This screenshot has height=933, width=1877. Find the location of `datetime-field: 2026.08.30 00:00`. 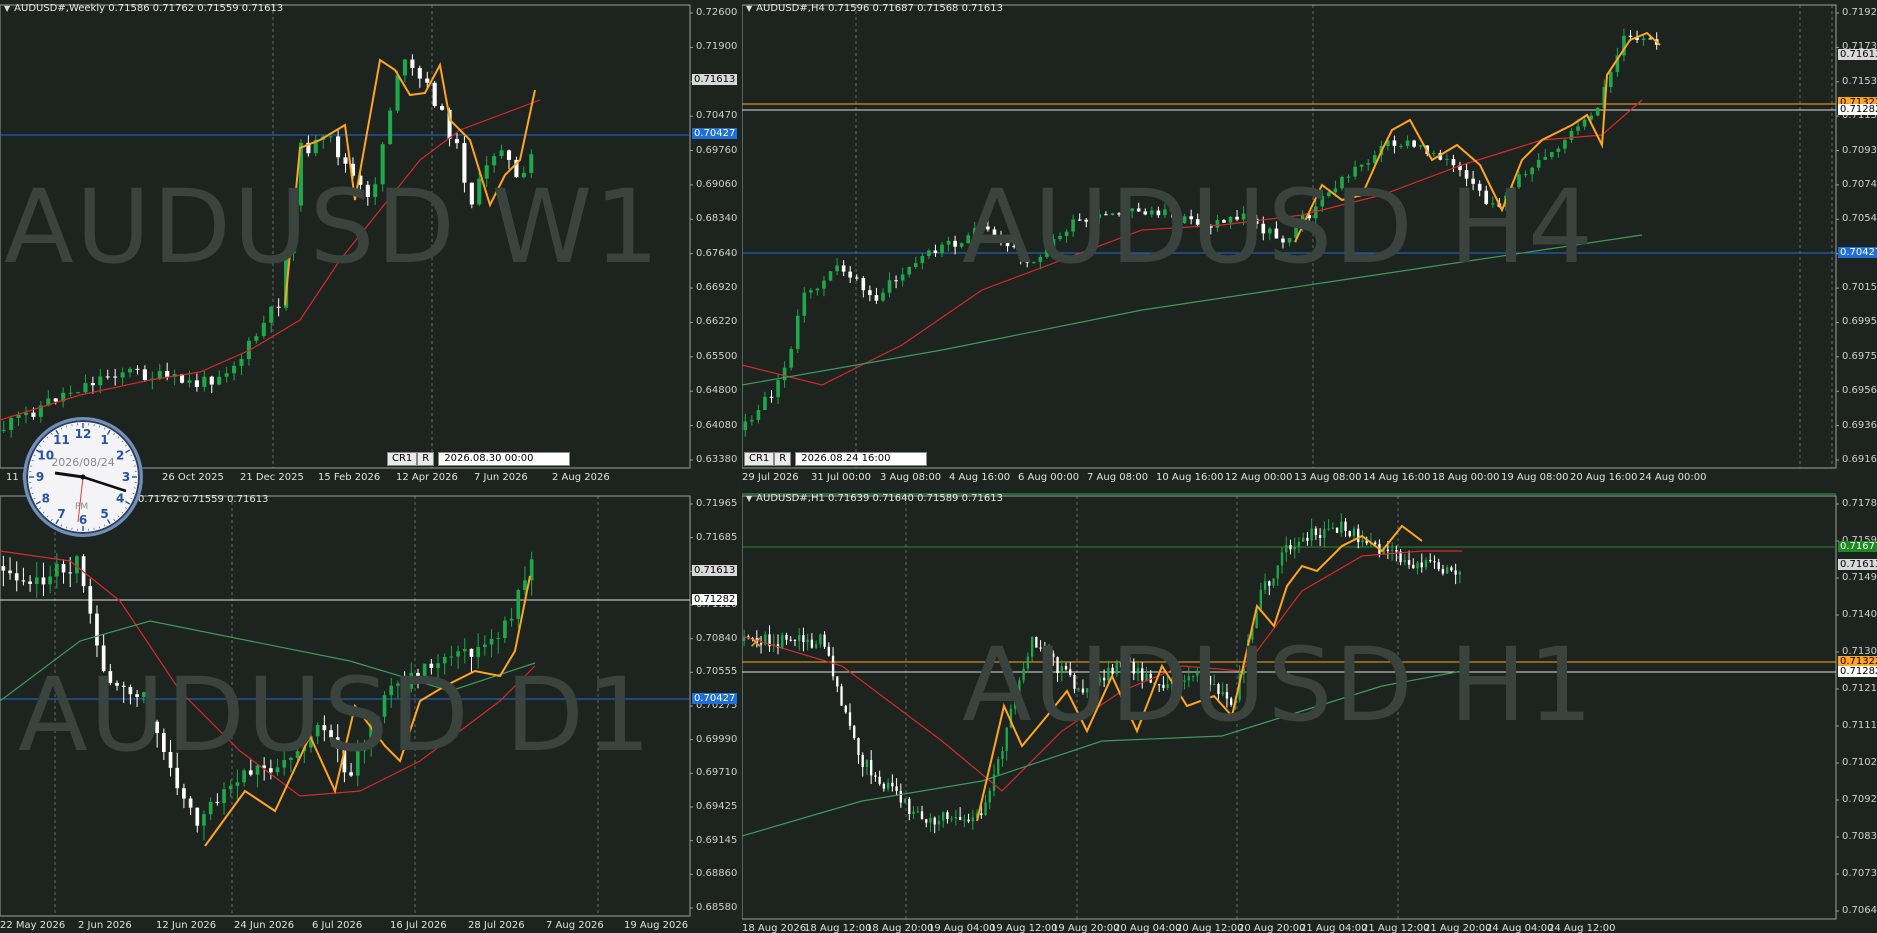

datetime-field: 2026.08.30 00:00 is located at coordinates (504, 459).